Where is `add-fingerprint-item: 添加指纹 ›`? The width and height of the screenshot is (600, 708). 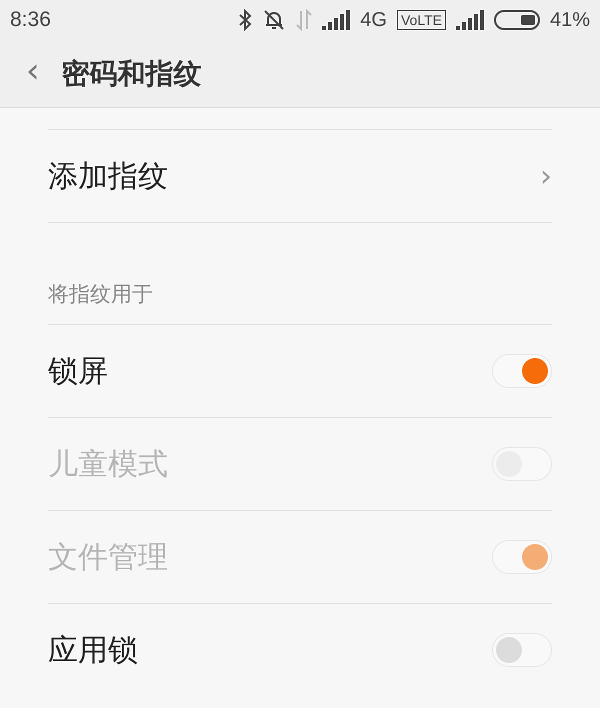 add-fingerprint-item: 添加指纹 › is located at coordinates (300, 175).